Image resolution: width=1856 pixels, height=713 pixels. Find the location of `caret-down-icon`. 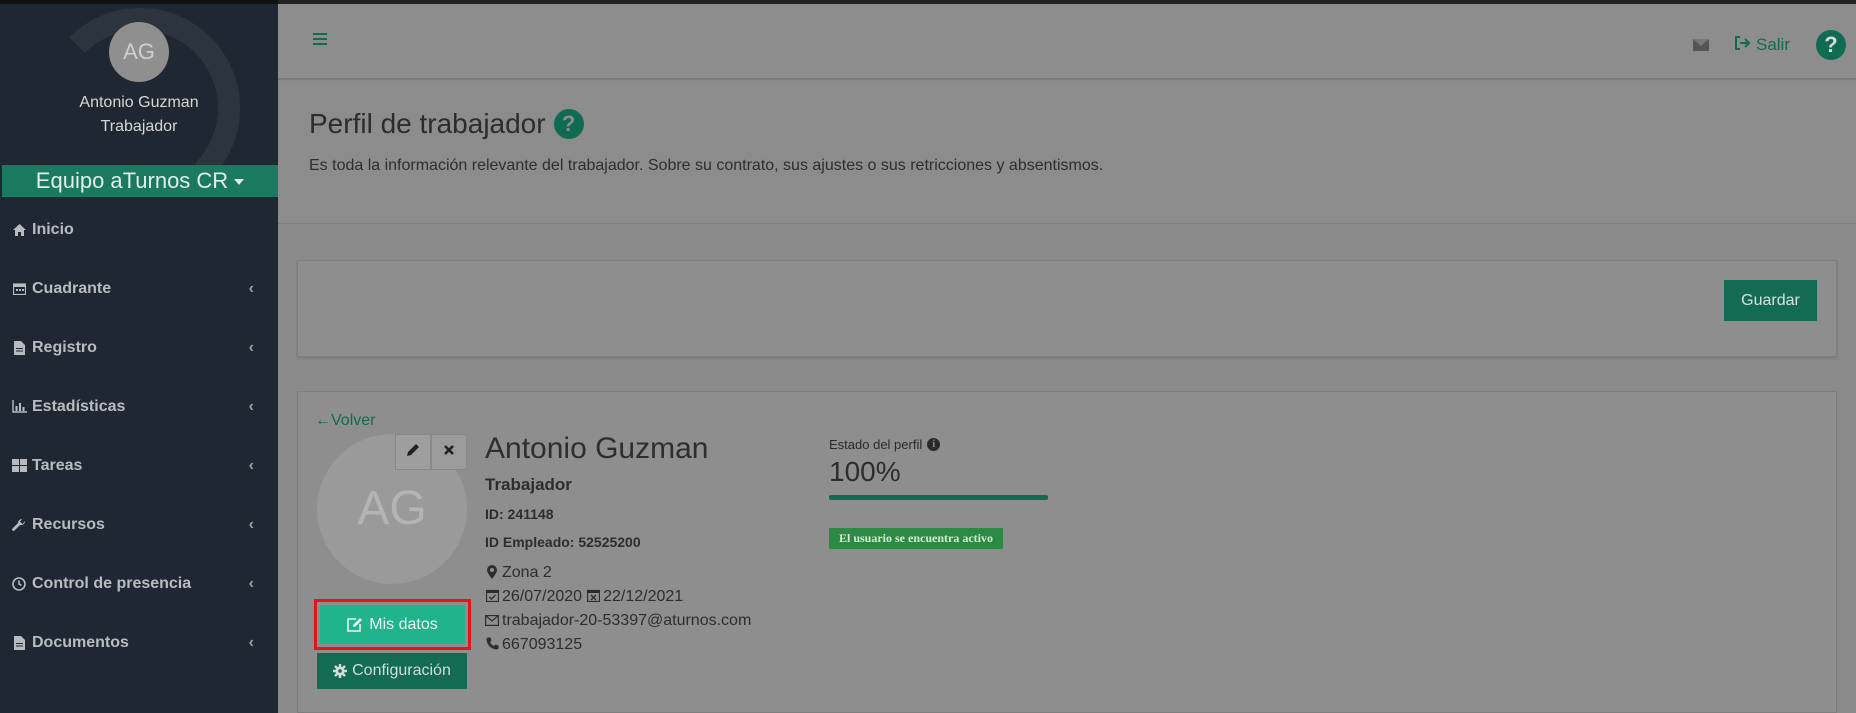

caret-down-icon is located at coordinates (239, 182).